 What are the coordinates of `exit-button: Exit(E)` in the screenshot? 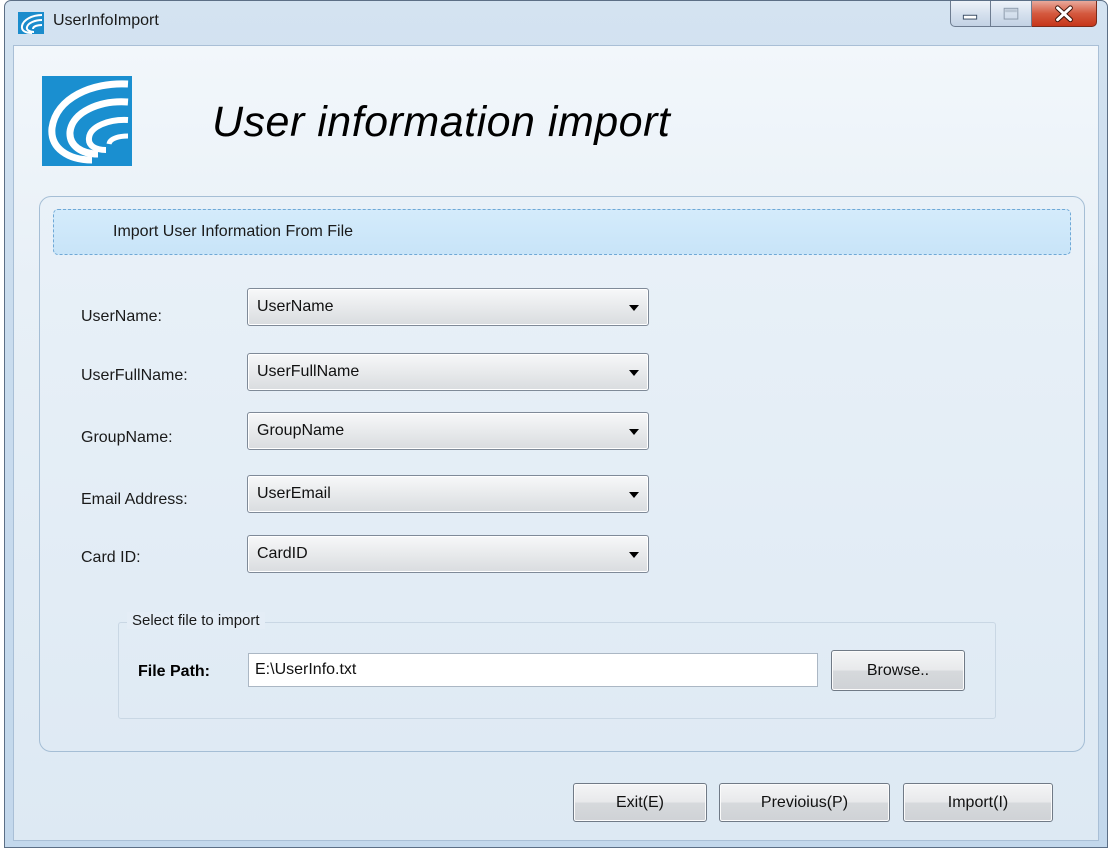 It's located at (640, 802).